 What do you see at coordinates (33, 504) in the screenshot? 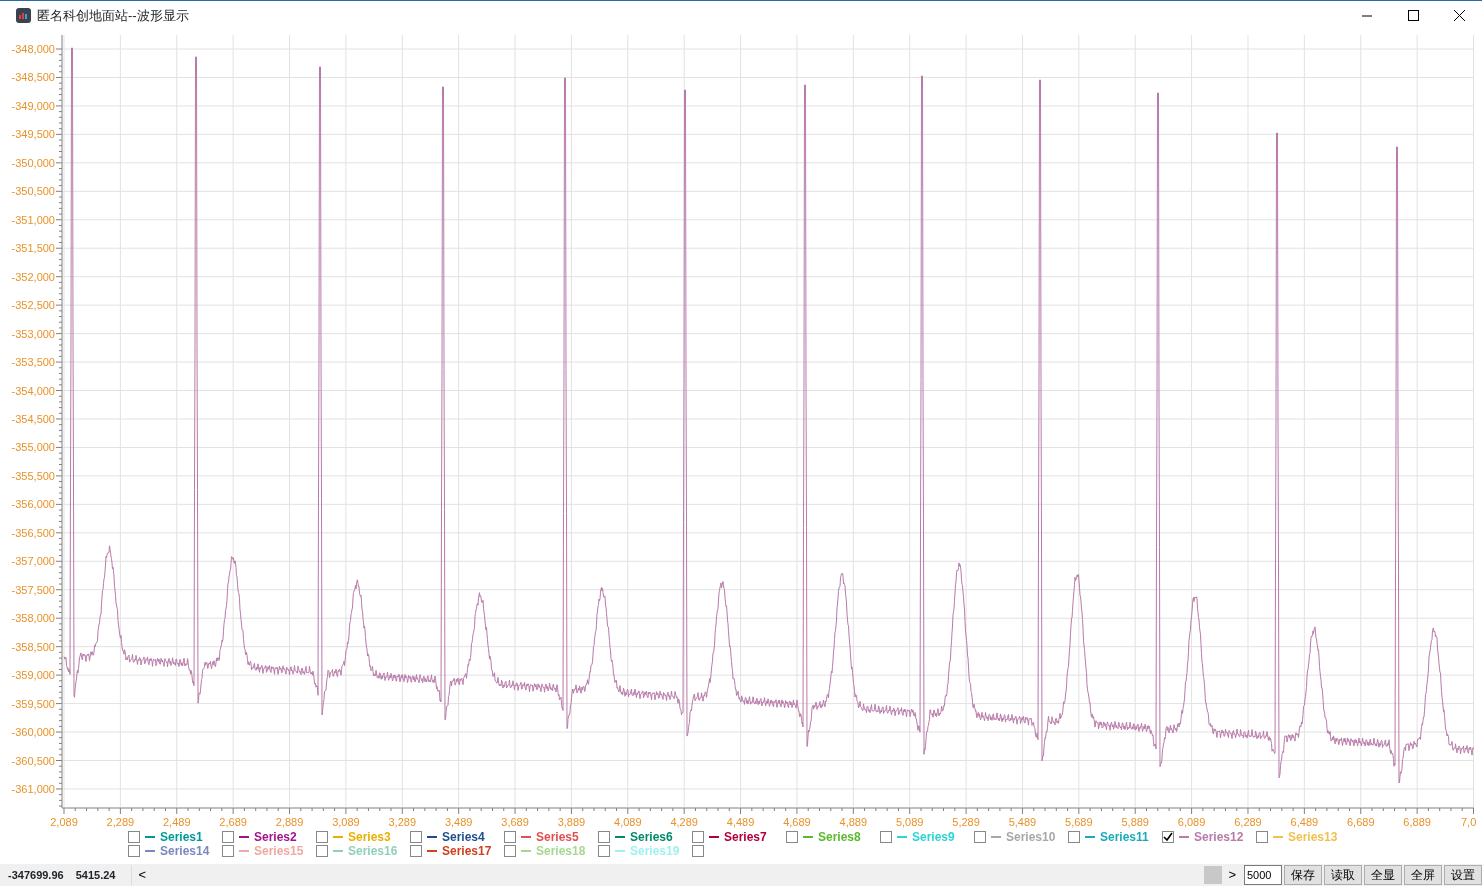
I see `y-axis-label: -356,000` at bounding box center [33, 504].